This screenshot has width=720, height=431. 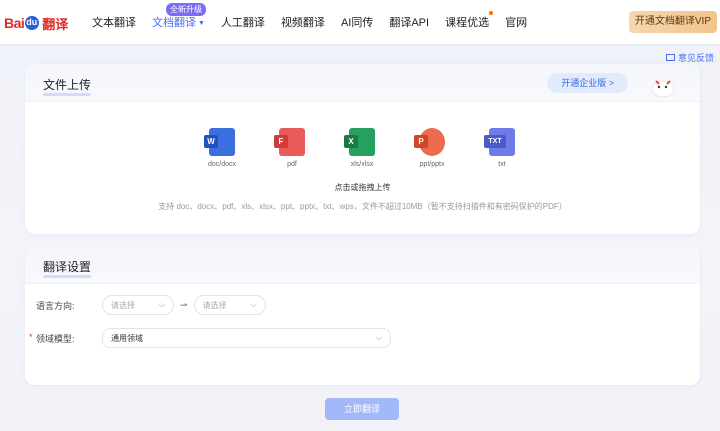 What do you see at coordinates (362, 83) in the screenshot?
I see `upload-card-header: 文件上传 开通企业版 >` at bounding box center [362, 83].